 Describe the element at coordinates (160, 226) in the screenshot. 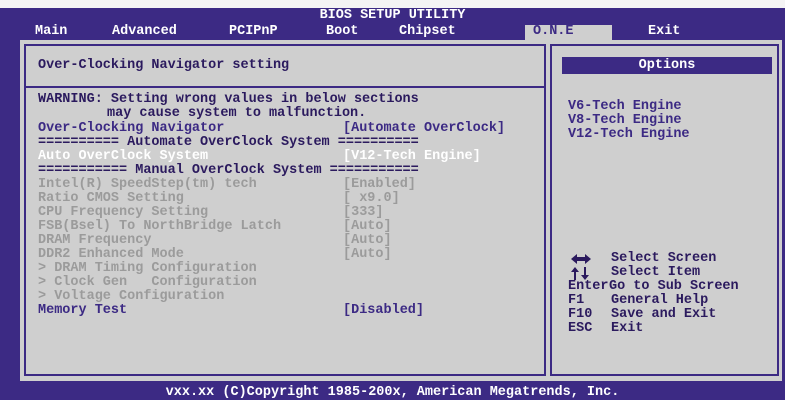

I see `setting-label-fsb-latch: FSB(Bsel) To NorthBridge Latch` at that location.